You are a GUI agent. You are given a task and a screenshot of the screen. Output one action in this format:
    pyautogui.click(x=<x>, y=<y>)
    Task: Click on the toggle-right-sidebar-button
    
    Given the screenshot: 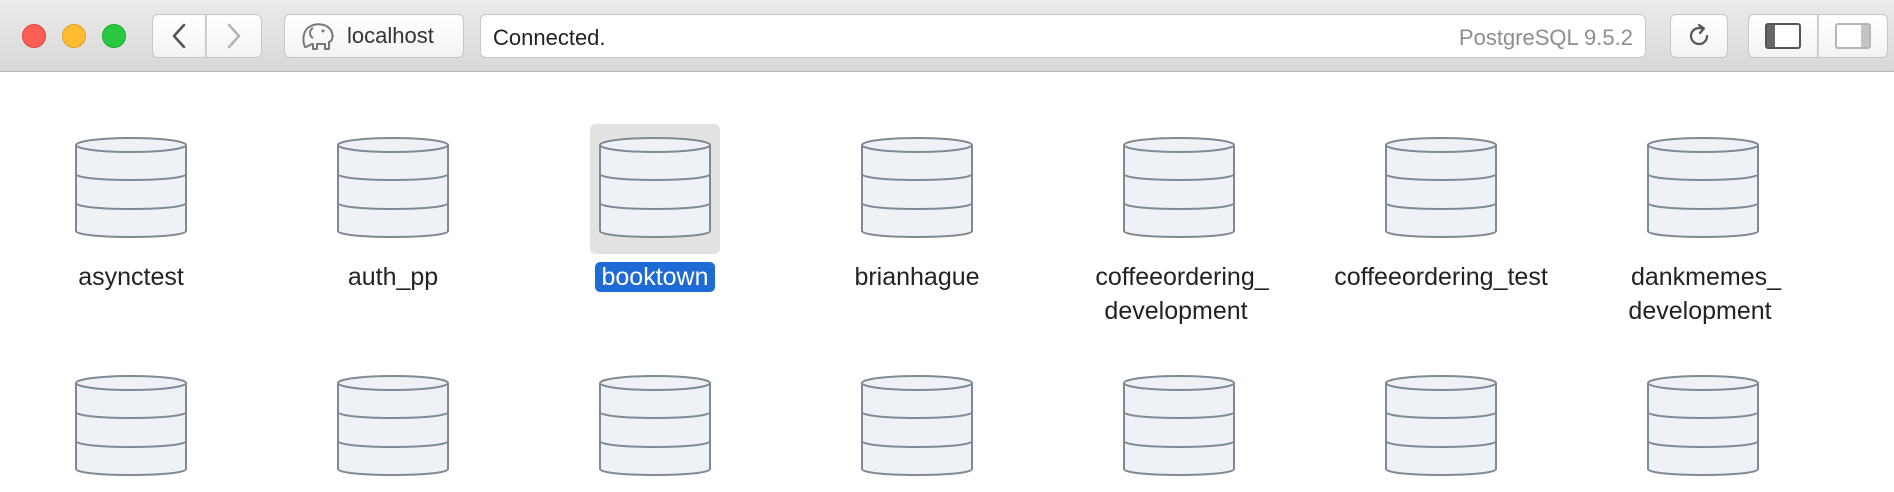 What is the action you would take?
    pyautogui.click(x=1853, y=36)
    